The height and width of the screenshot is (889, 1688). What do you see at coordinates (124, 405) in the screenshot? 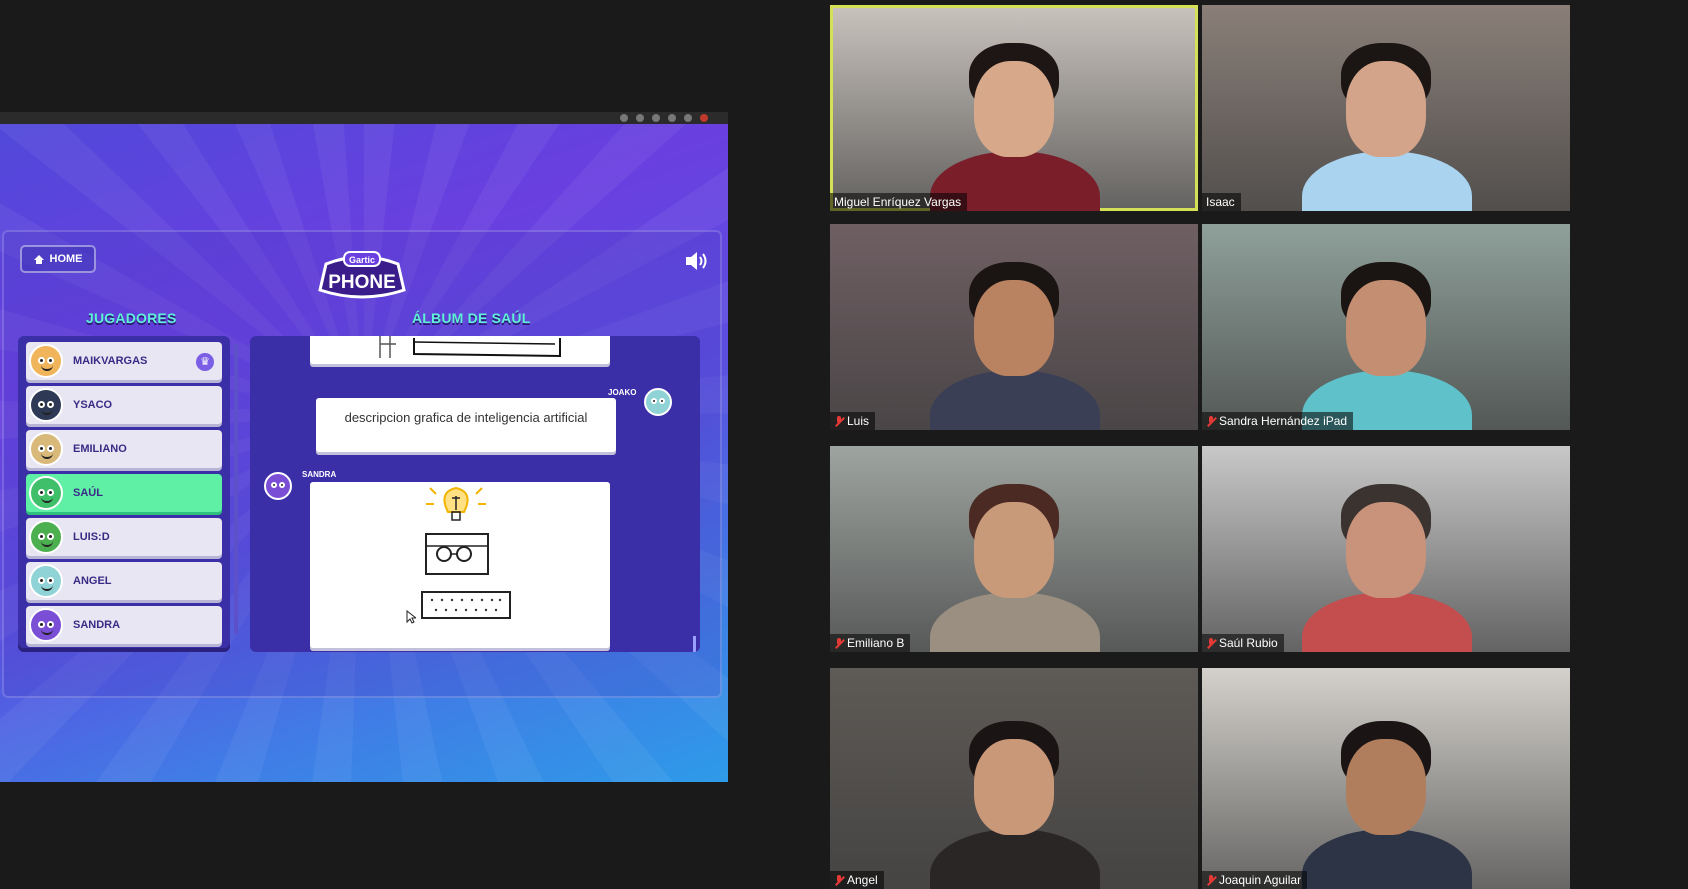
I see `player-row: YSACO` at bounding box center [124, 405].